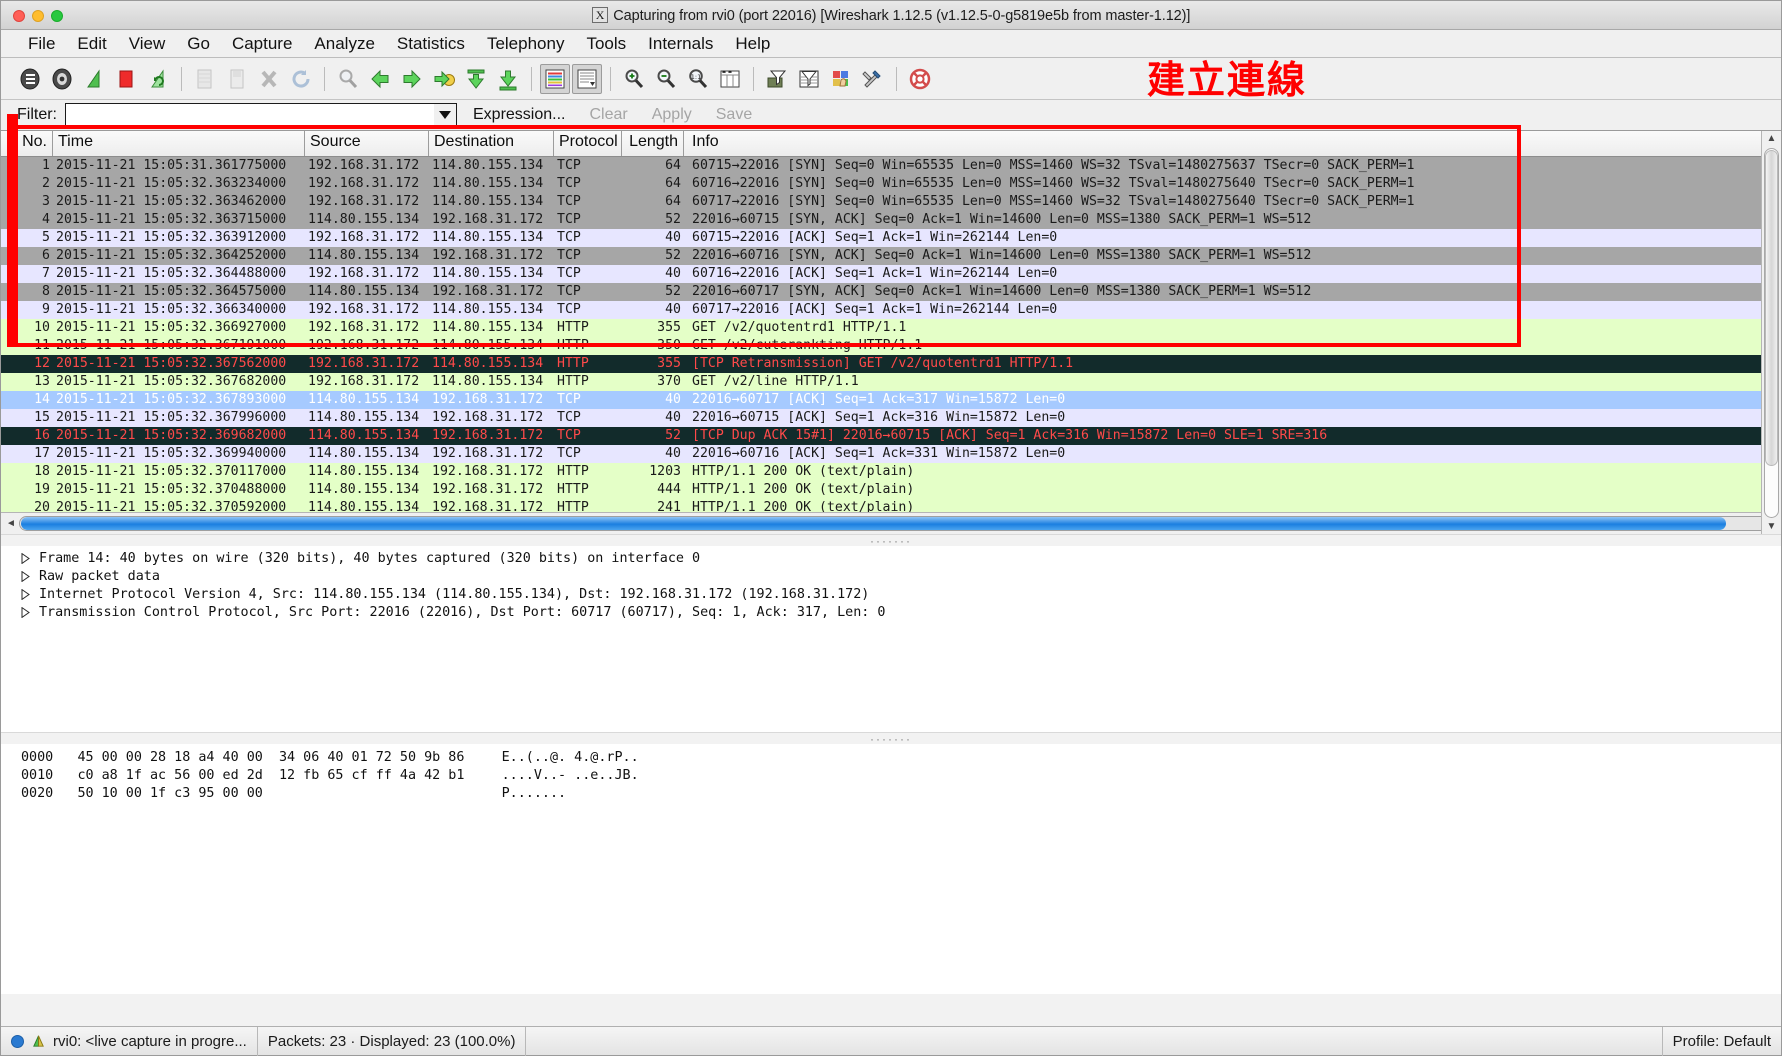 This screenshot has height=1056, width=1782. Describe the element at coordinates (147, 44) in the screenshot. I see `menu-view: View` at that location.